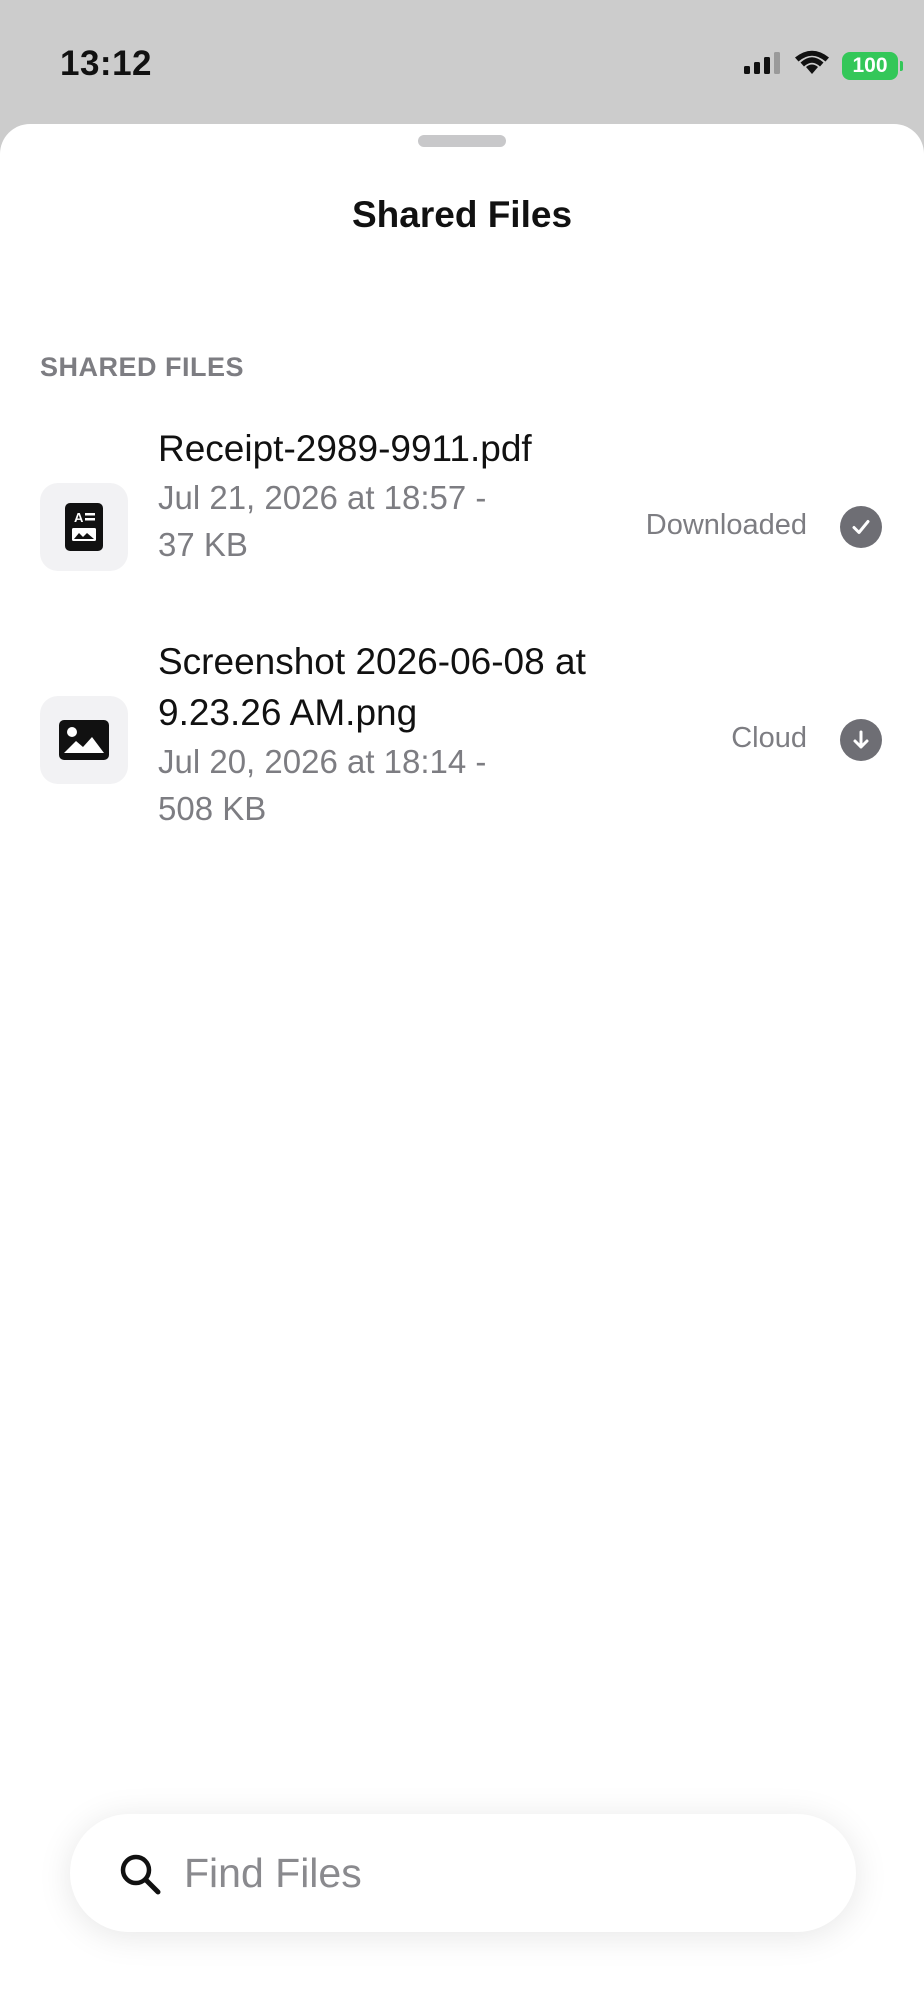  What do you see at coordinates (462, 62) in the screenshot?
I see `status-bar: 13:12 100` at bounding box center [462, 62].